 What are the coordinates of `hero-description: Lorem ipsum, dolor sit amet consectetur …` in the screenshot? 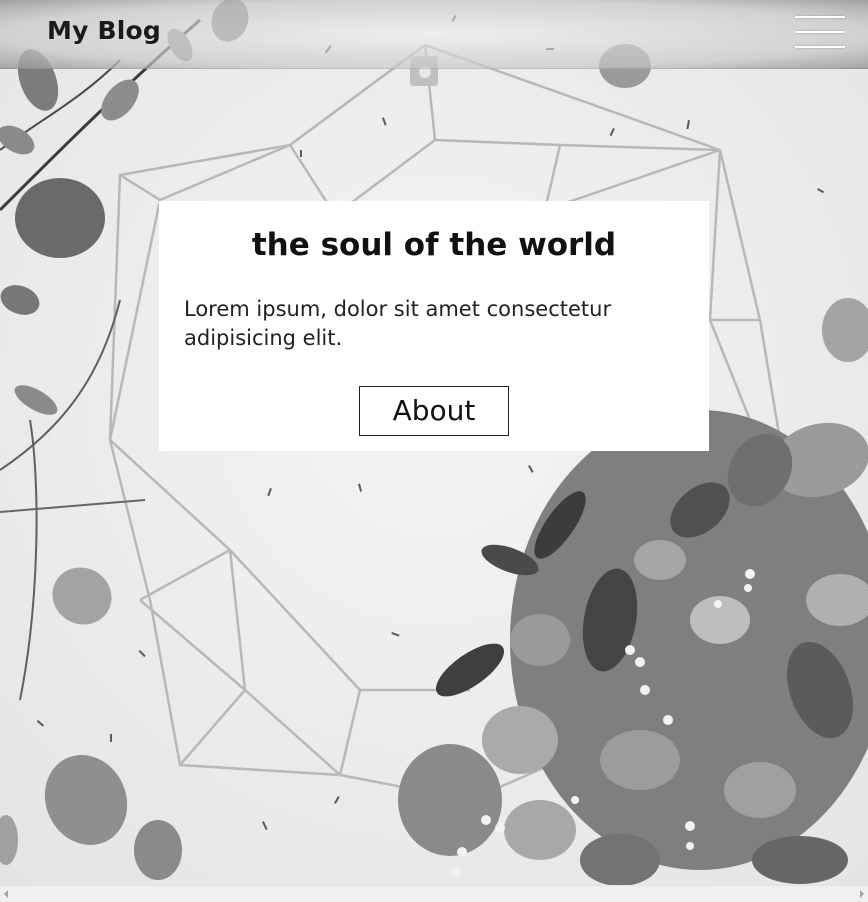 It's located at (398, 323).